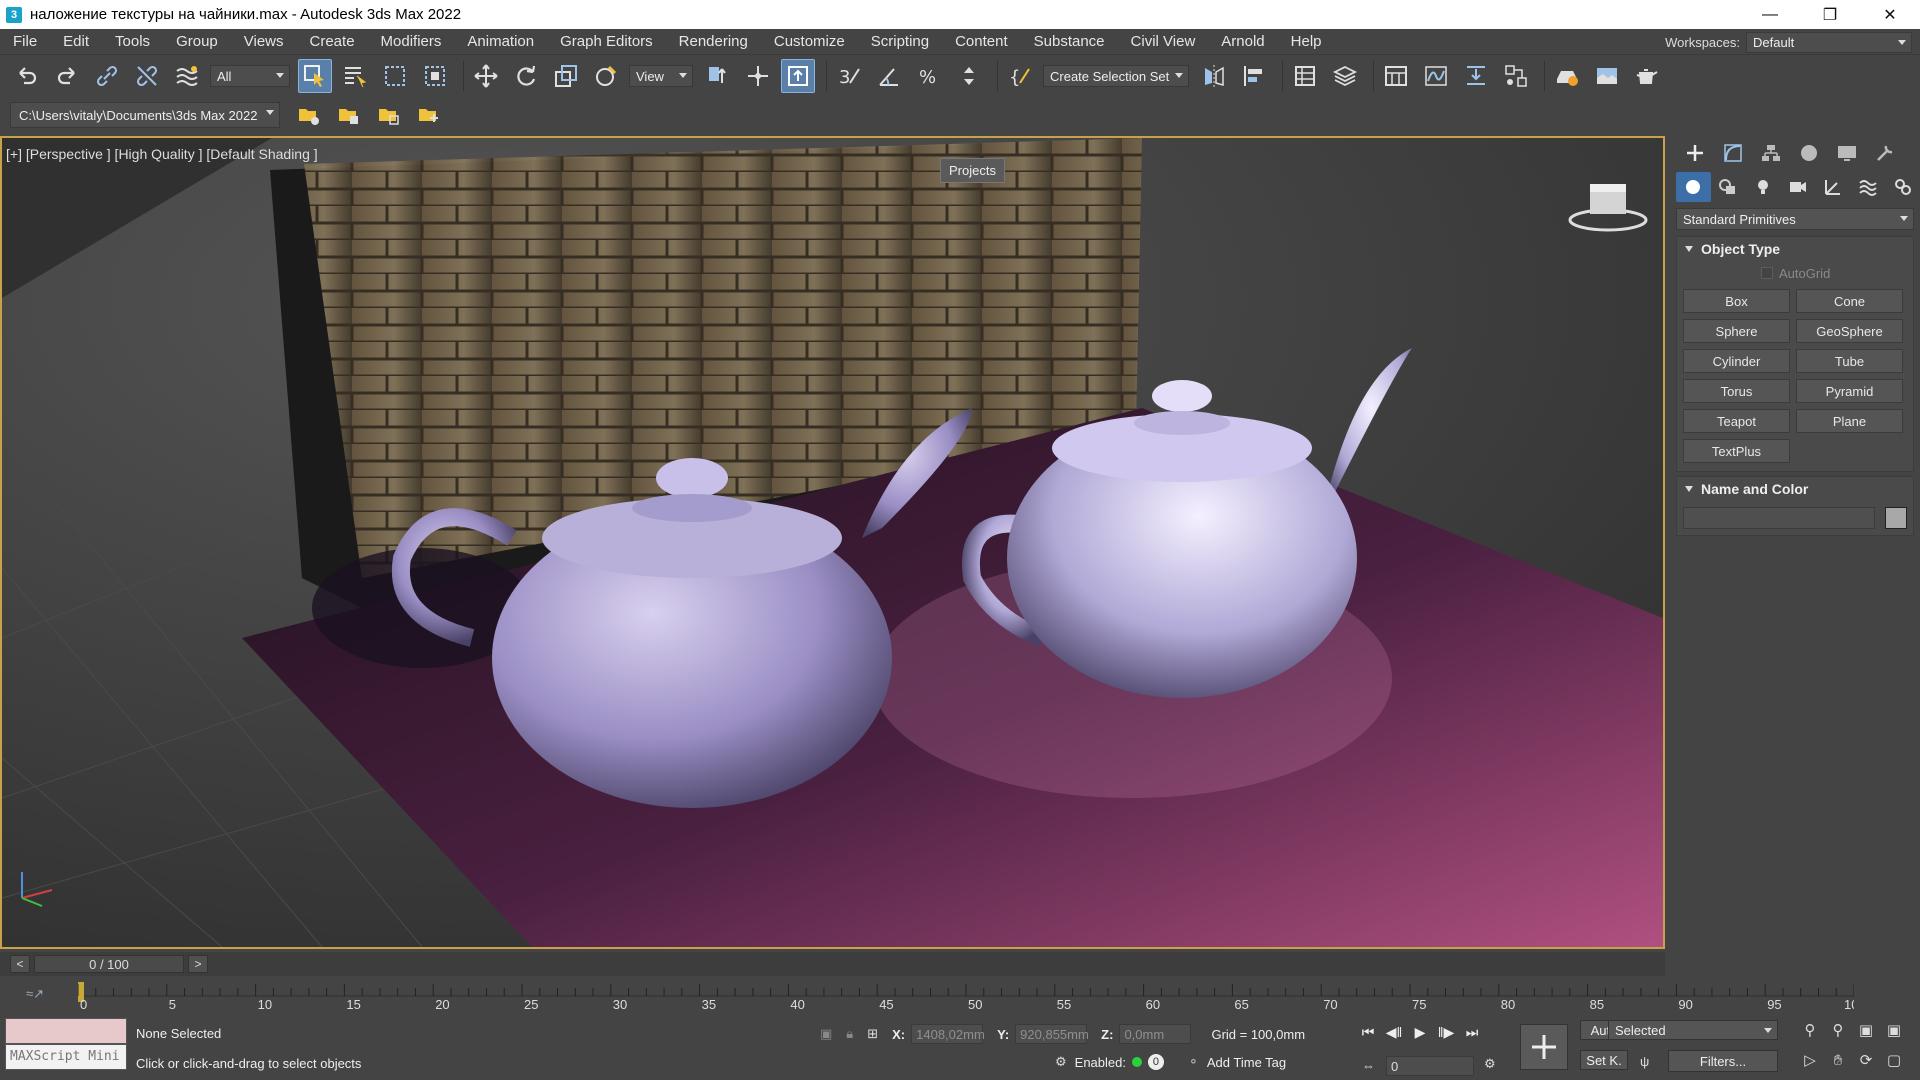 The image size is (1920, 1080). What do you see at coordinates (1136, 1062) in the screenshot?
I see `enabled-status-dot` at bounding box center [1136, 1062].